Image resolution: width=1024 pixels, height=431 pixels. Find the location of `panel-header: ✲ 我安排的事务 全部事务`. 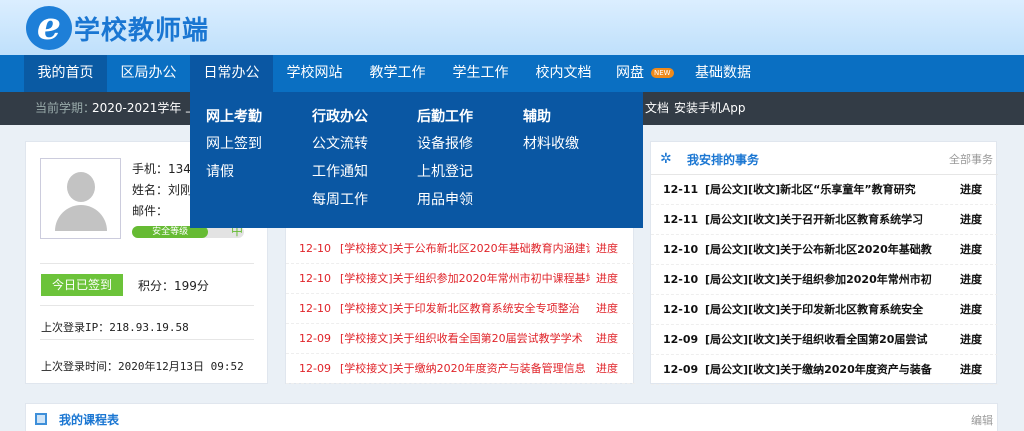

panel-header: ✲ 我安排的事务 全部事务 is located at coordinates (824, 158).